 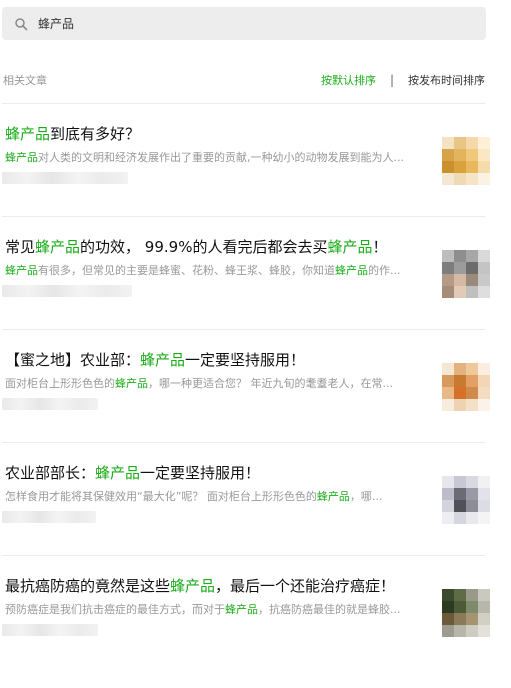 What do you see at coordinates (50, 473) in the screenshot?
I see `title-text: 农业部部长：` at bounding box center [50, 473].